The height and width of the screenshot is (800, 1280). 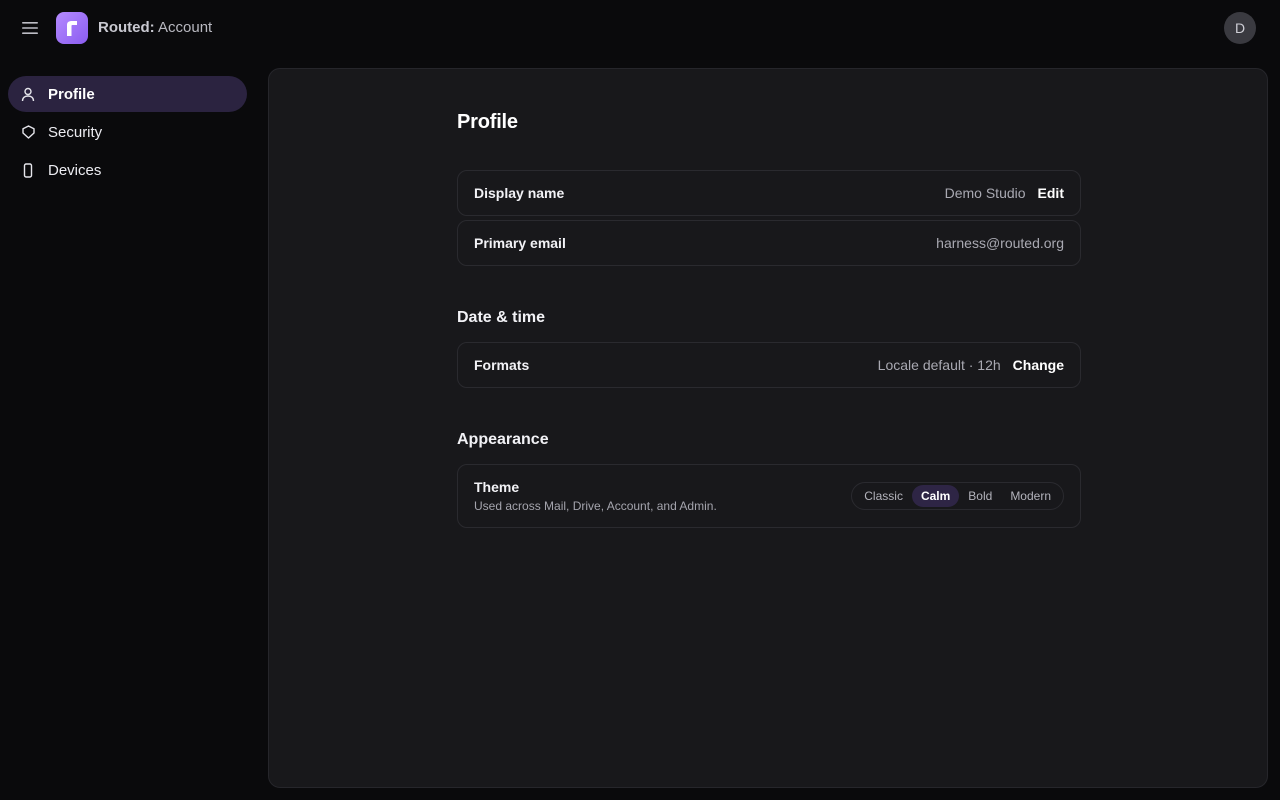 What do you see at coordinates (126, 27) in the screenshot?
I see `brand-name: Routed:` at bounding box center [126, 27].